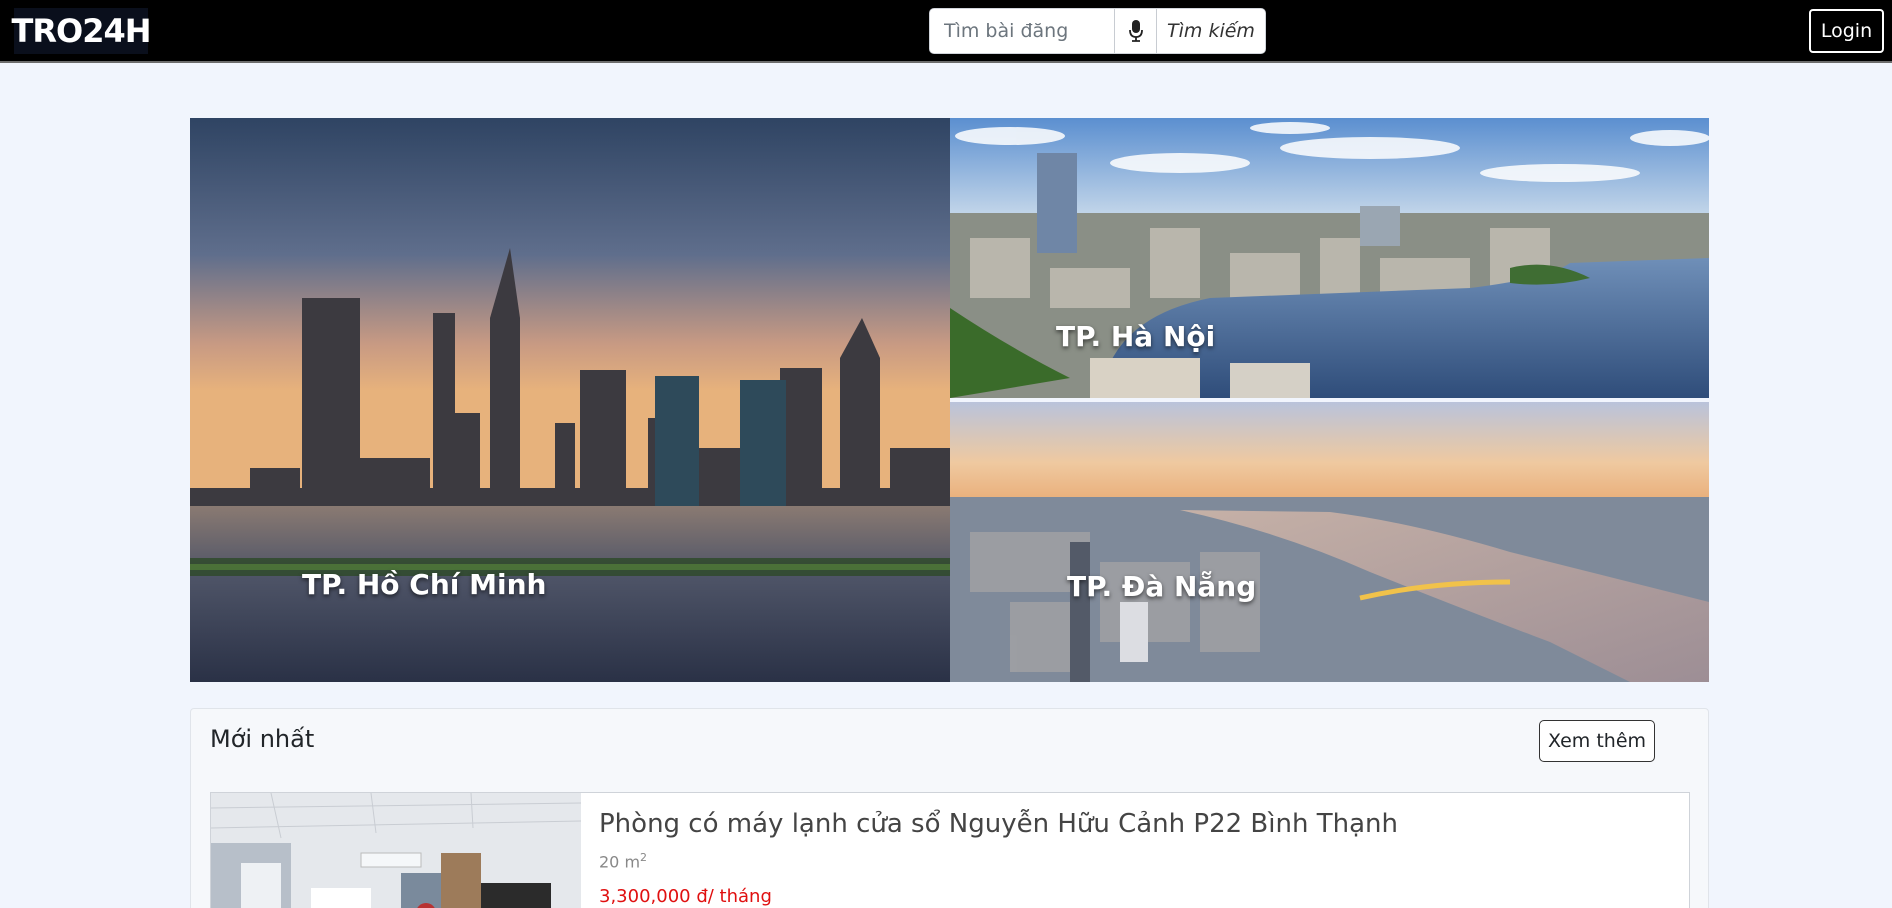 The image size is (1892, 908). I want to click on room-photo-image, so click(396, 850).